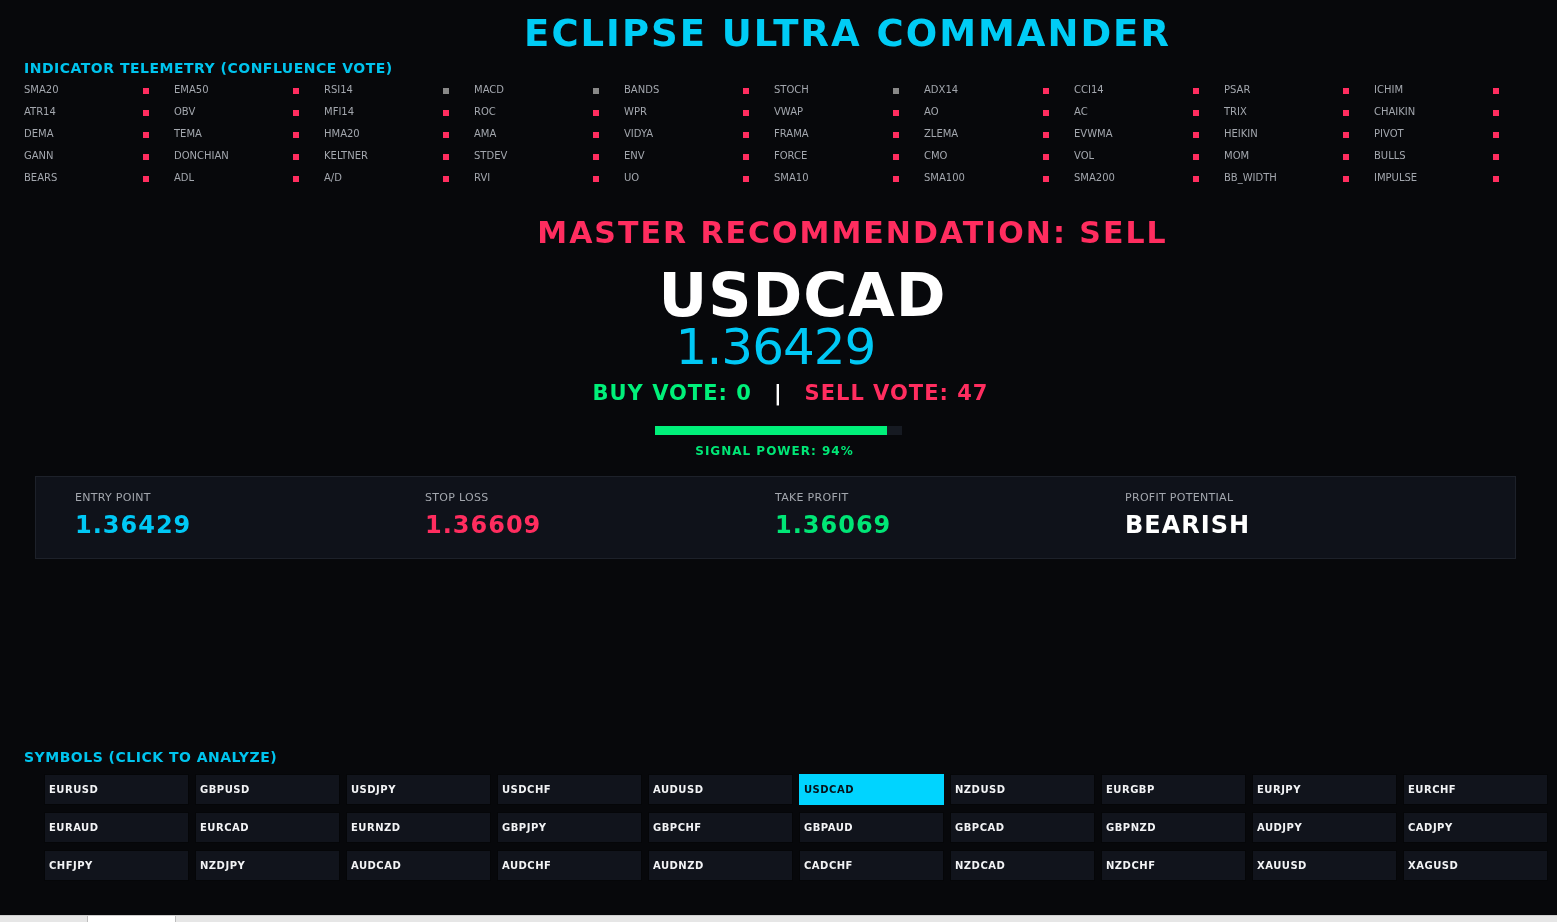  Describe the element at coordinates (1173, 827) in the screenshot. I see `symbol-button: GBPNZD` at that location.